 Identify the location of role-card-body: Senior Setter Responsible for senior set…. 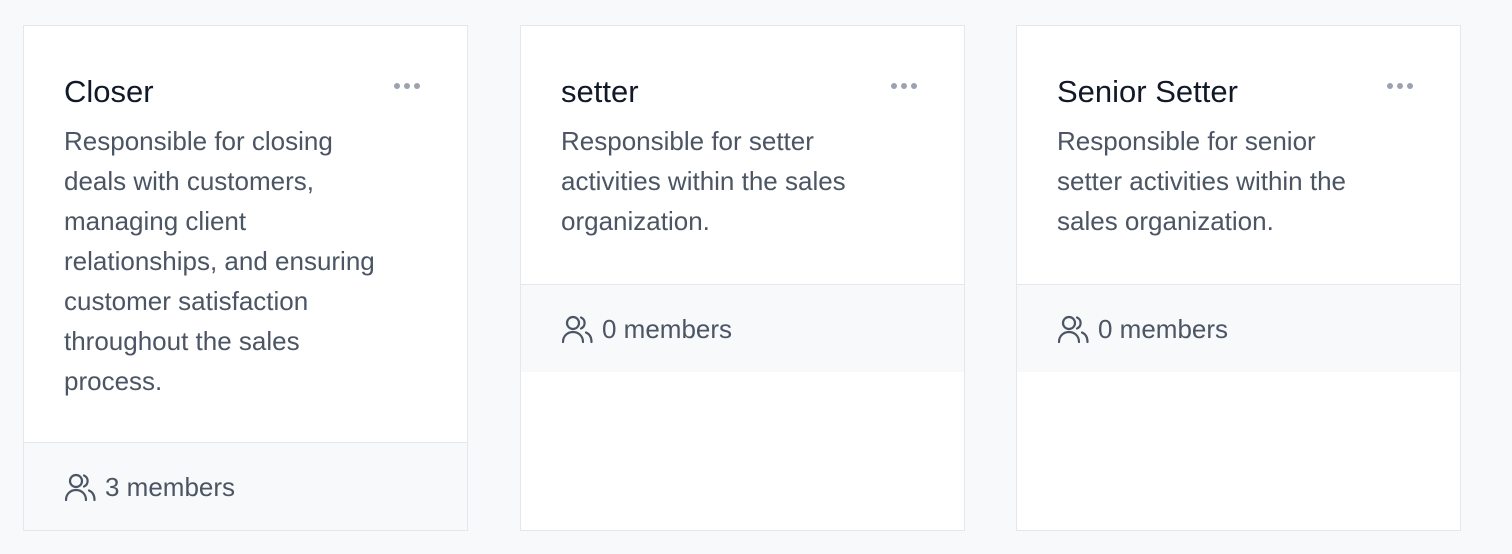
(1238, 155).